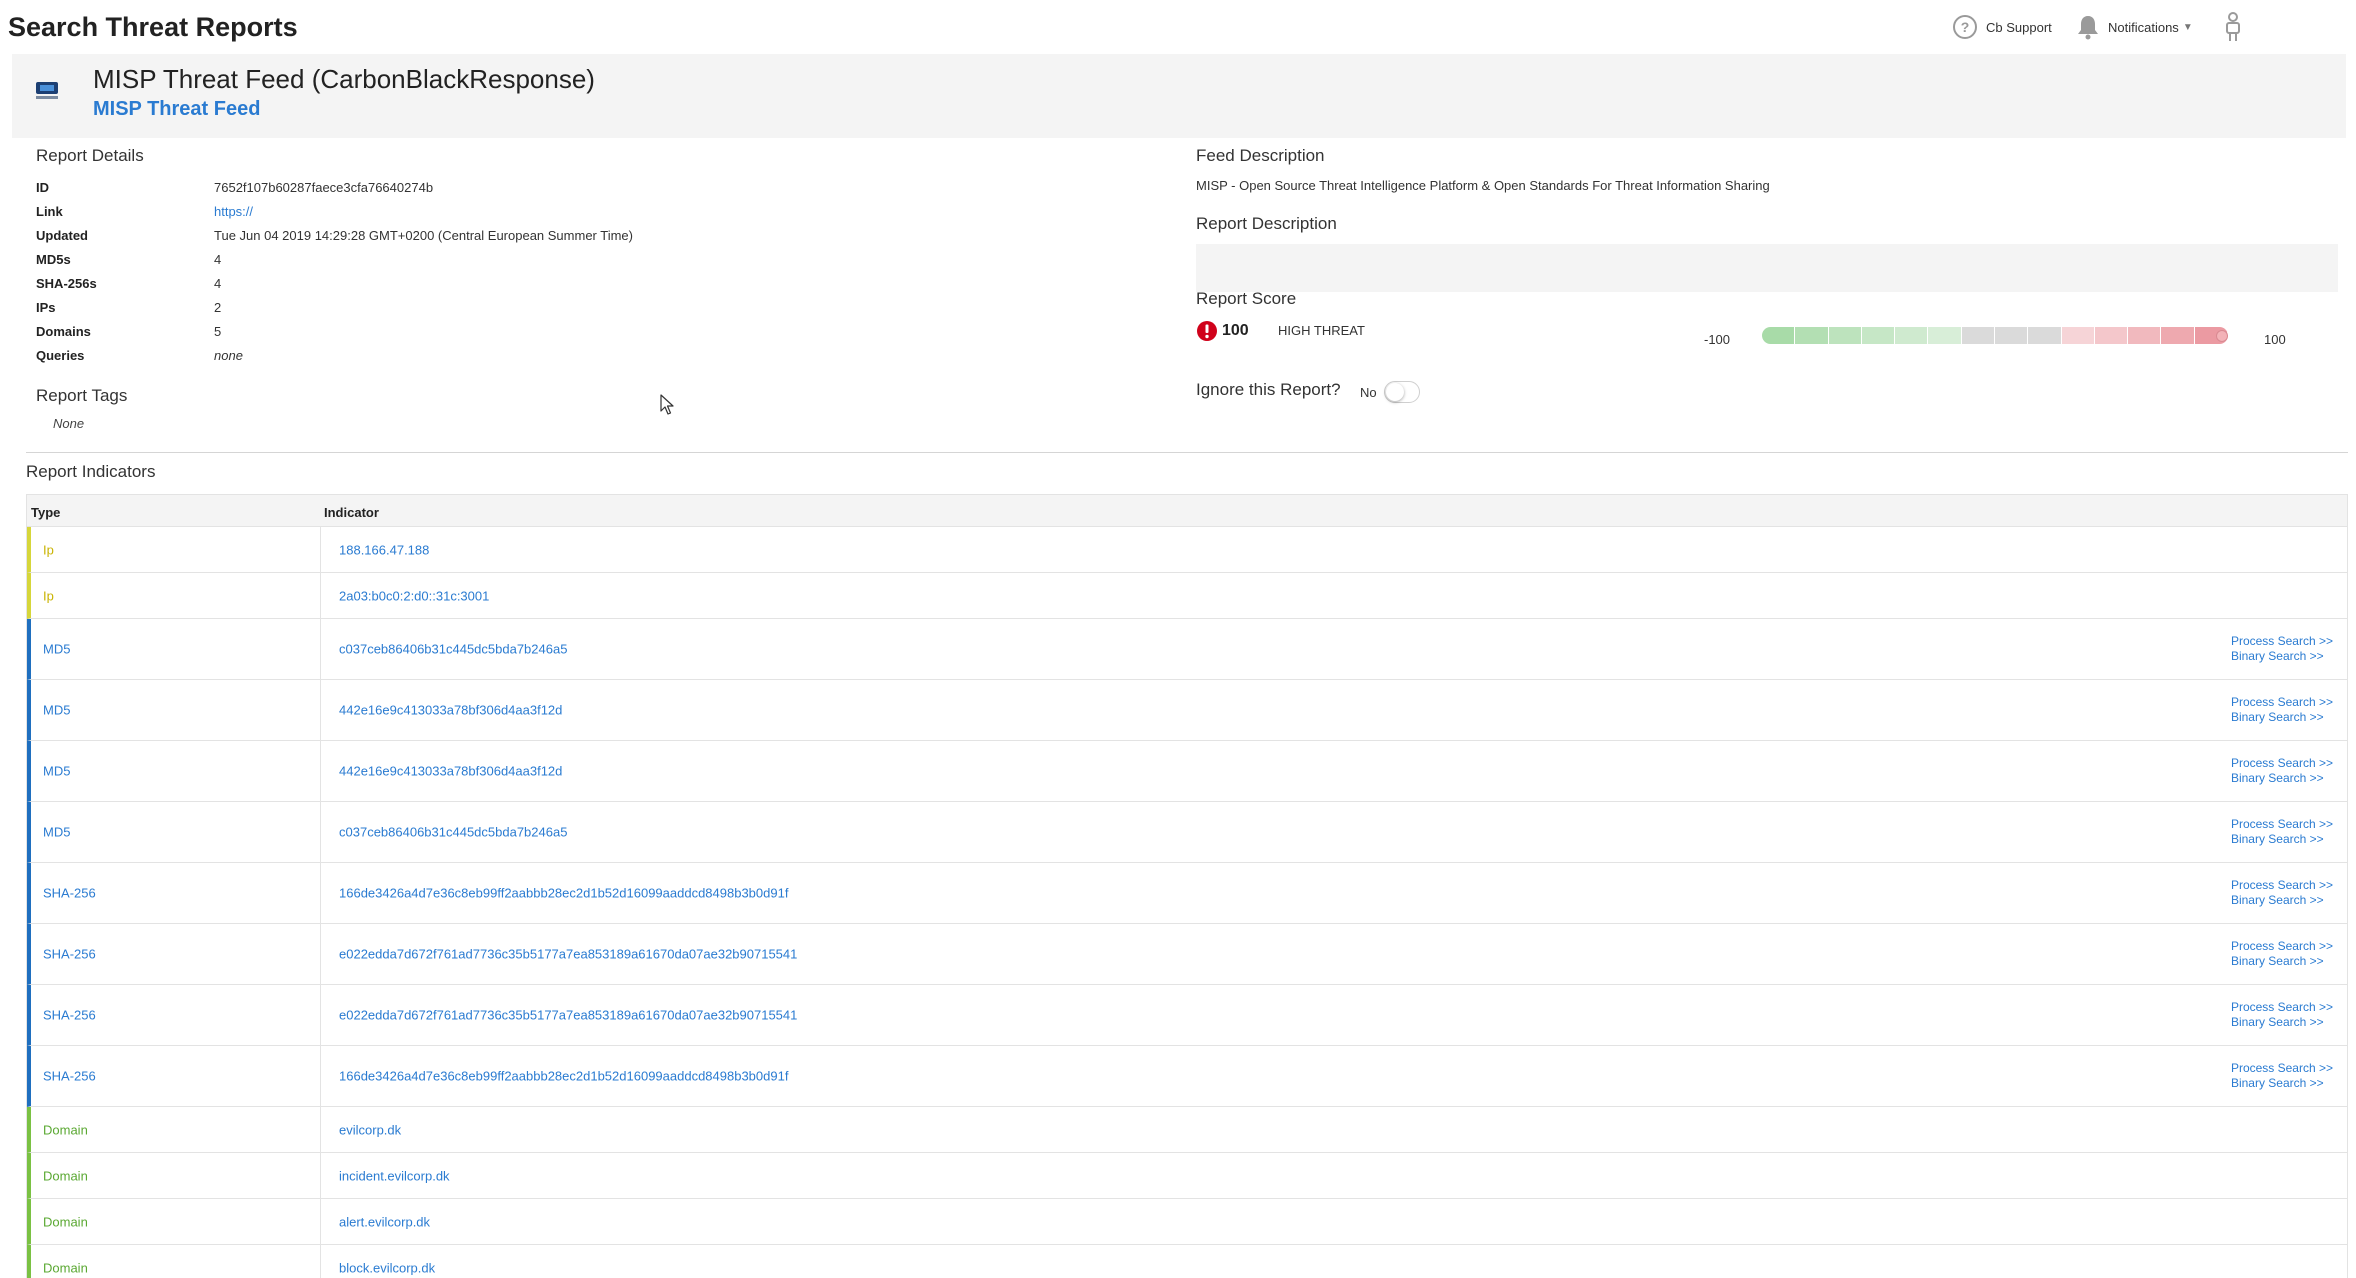 The width and height of the screenshot is (2356, 1278). Describe the element at coordinates (176, 595) in the screenshot. I see `indicator-type-cell: Ip` at that location.